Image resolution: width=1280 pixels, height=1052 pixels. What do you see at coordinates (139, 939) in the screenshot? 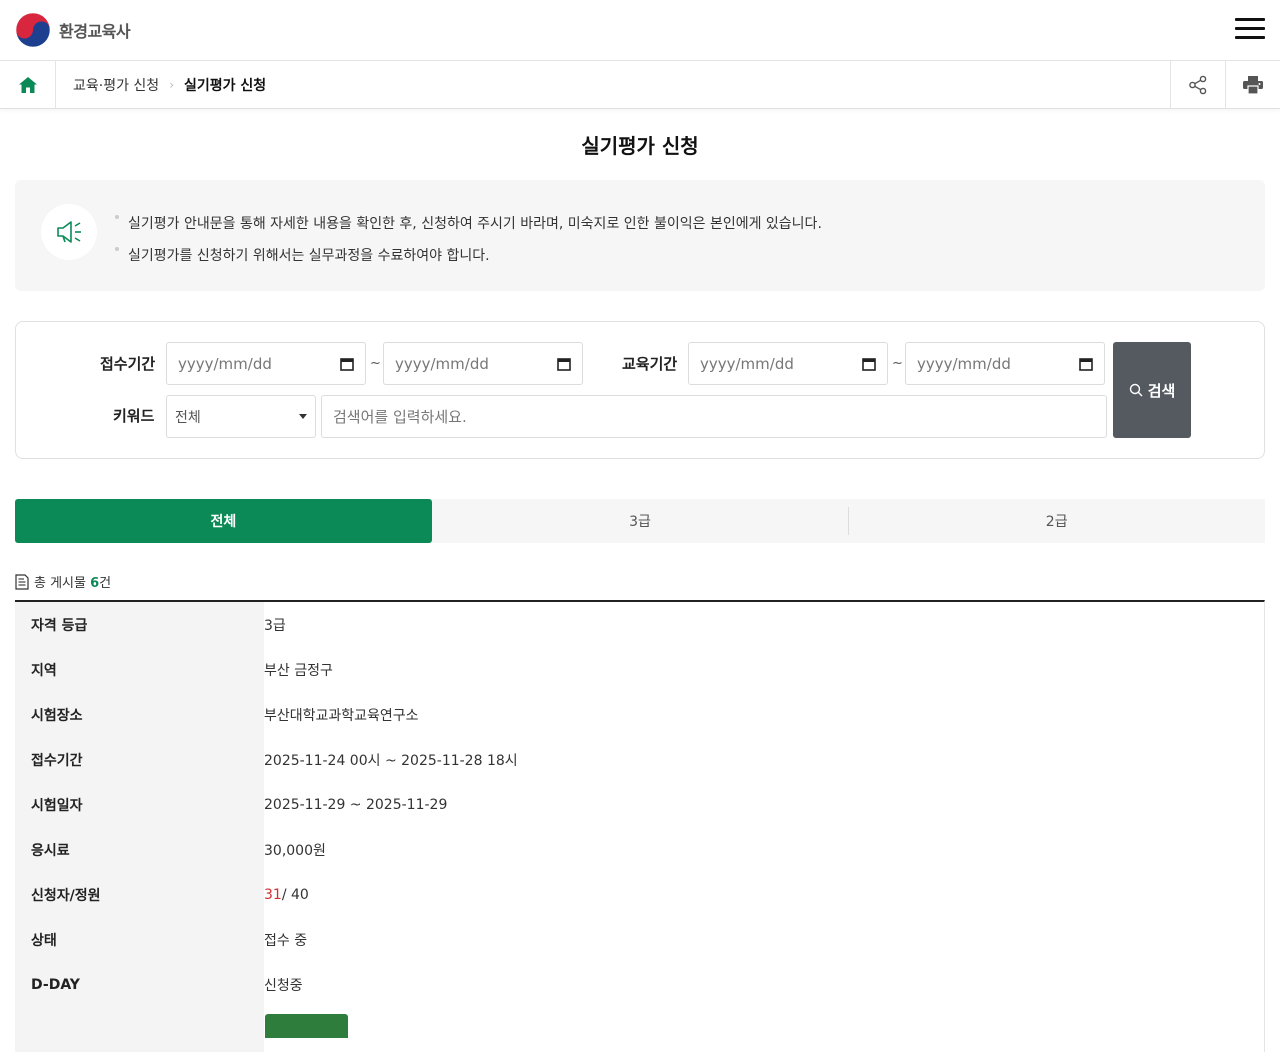
I see `row-label: 상태` at bounding box center [139, 939].